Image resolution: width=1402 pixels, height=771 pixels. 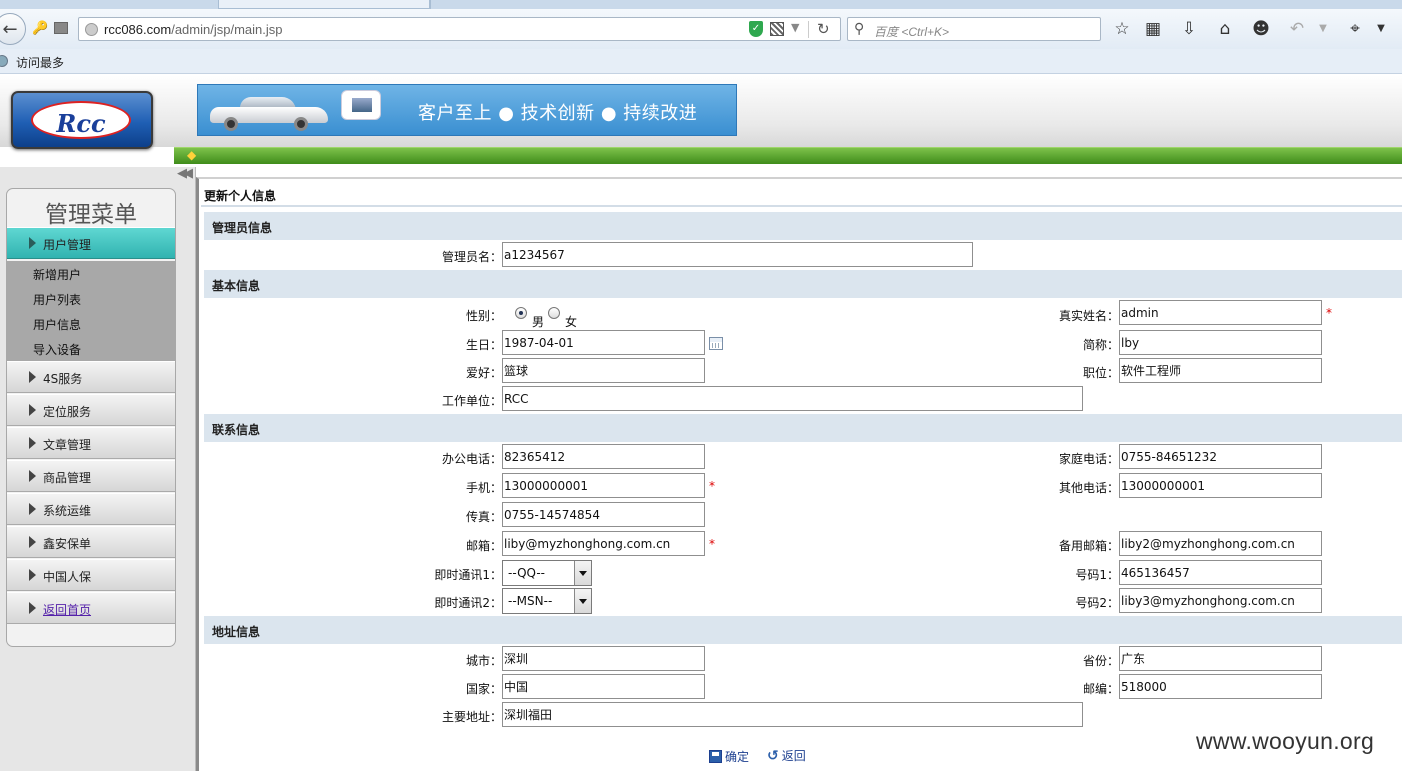 What do you see at coordinates (1097, 575) in the screenshot?
I see `im1-number-label: 号码1：` at bounding box center [1097, 575].